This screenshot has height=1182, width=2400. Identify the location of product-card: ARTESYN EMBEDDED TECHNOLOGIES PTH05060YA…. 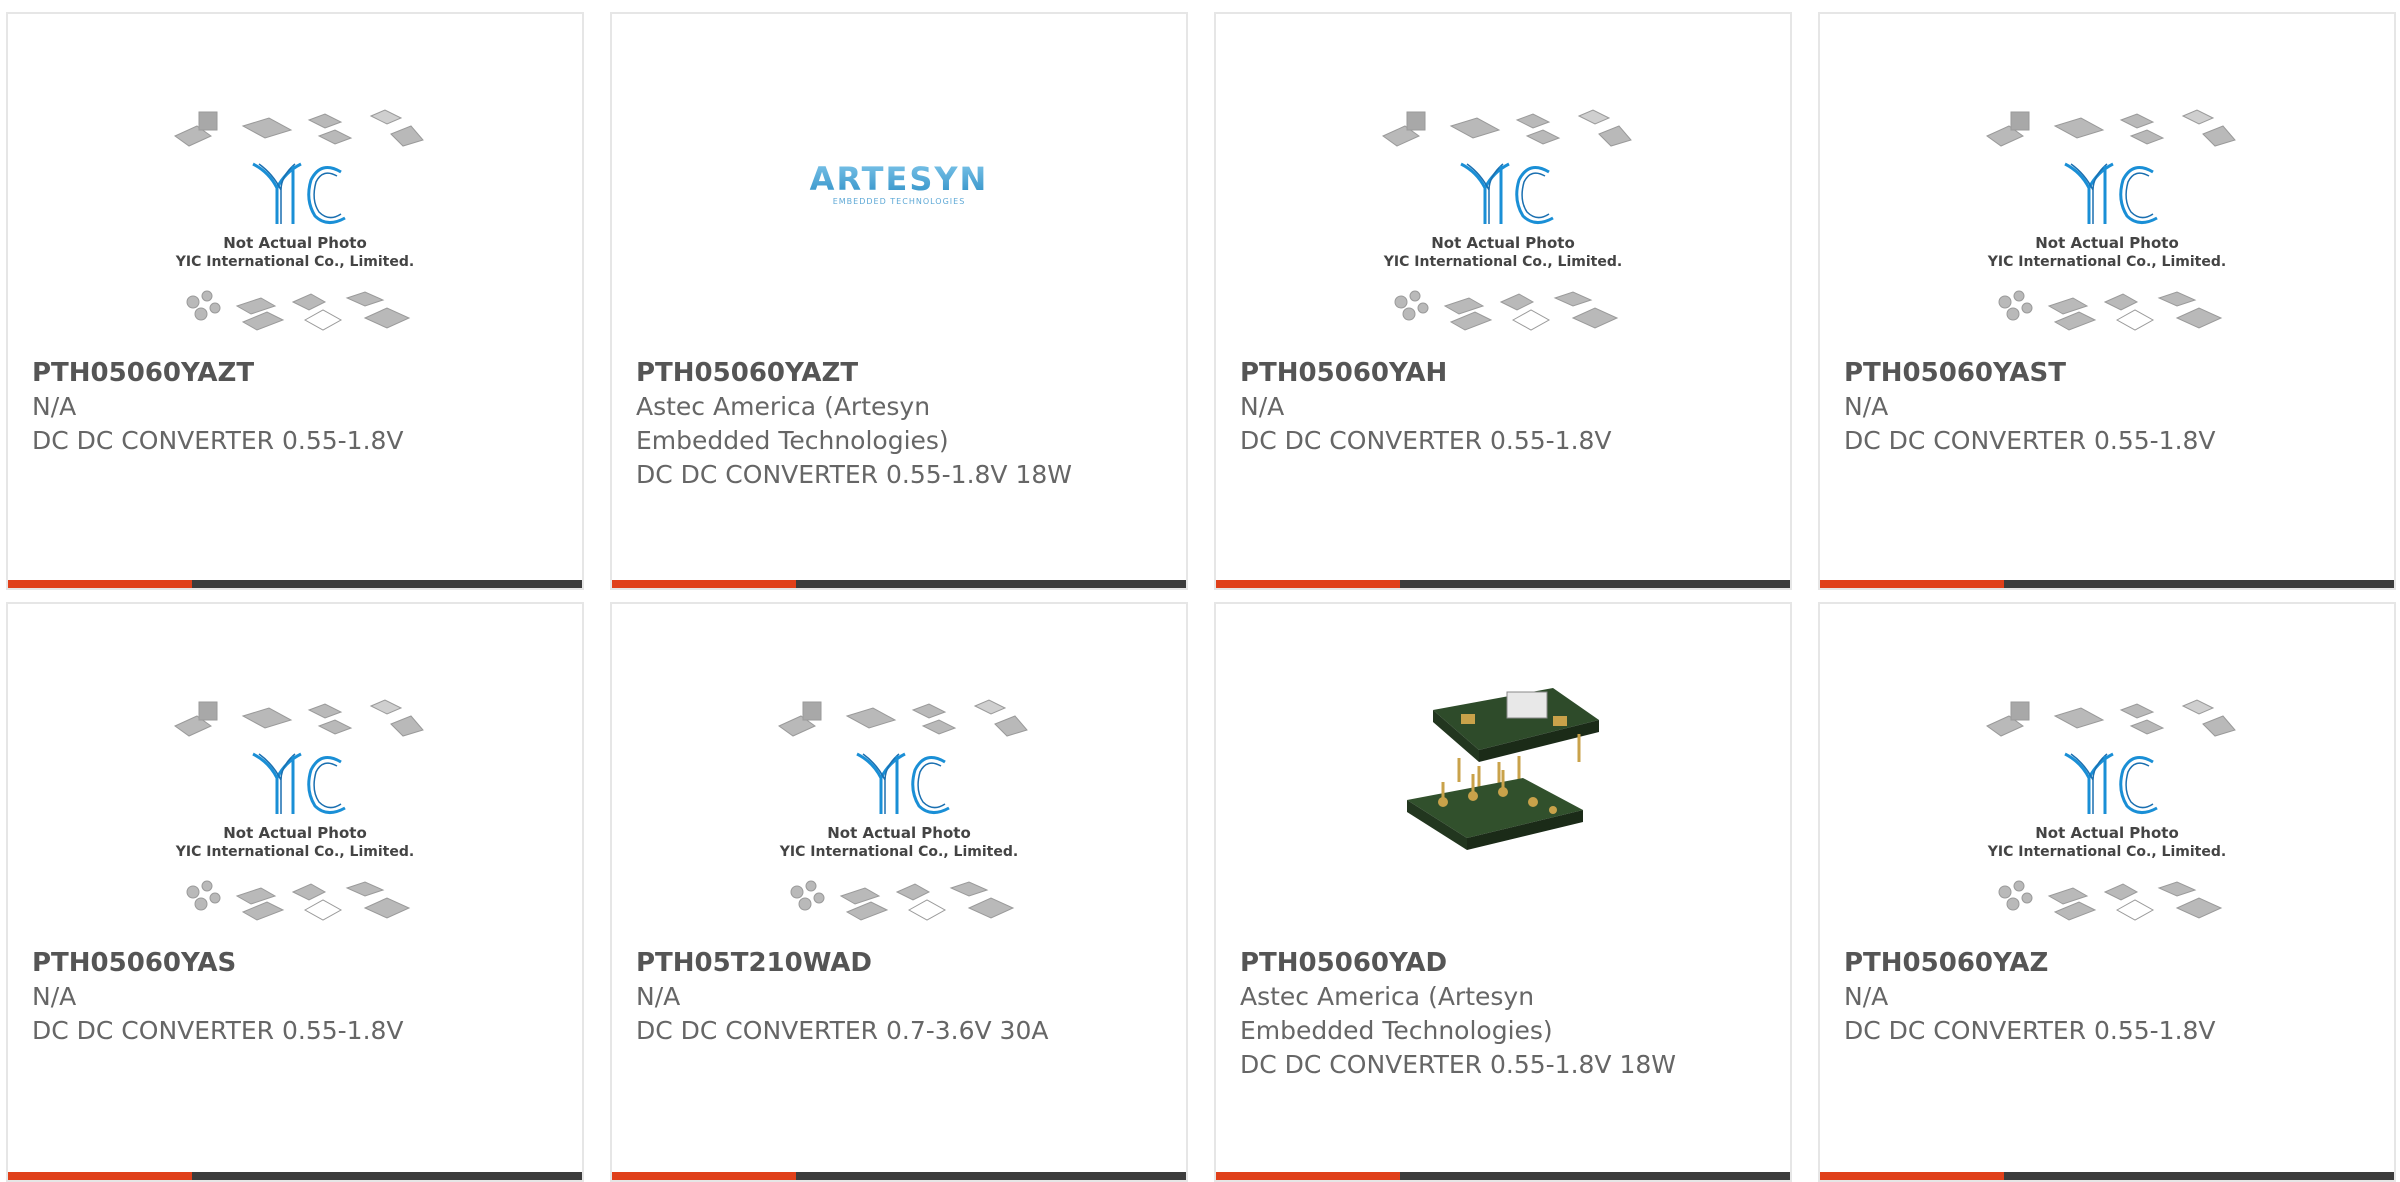
(899, 301).